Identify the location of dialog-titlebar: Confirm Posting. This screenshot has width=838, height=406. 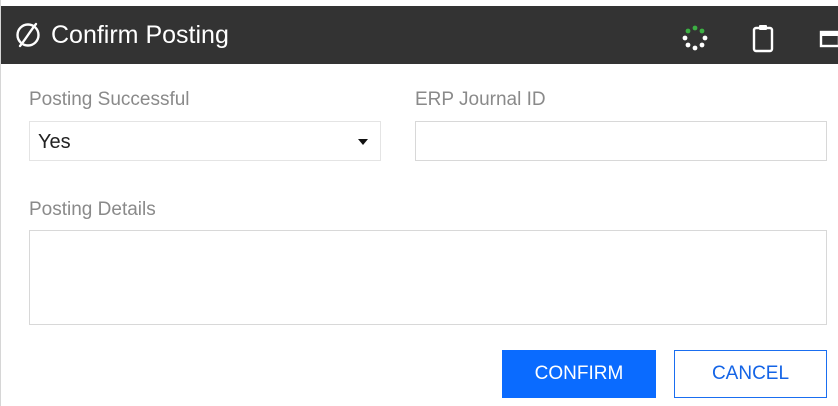
(419, 35).